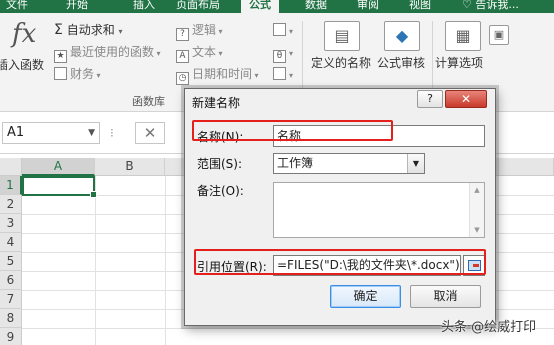 The width and height of the screenshot is (554, 345). I want to click on cancel-formula-button: ✕, so click(150, 133).